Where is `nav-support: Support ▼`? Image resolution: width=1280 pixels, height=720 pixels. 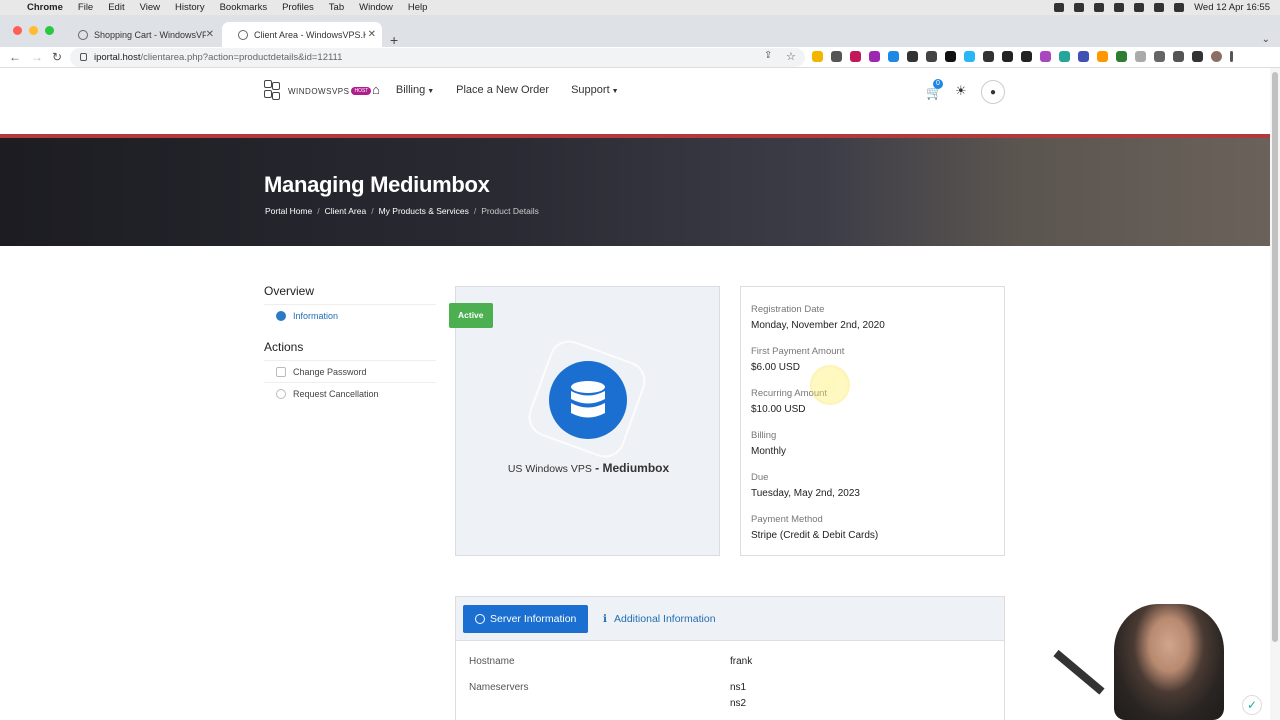 nav-support: Support ▼ is located at coordinates (594, 90).